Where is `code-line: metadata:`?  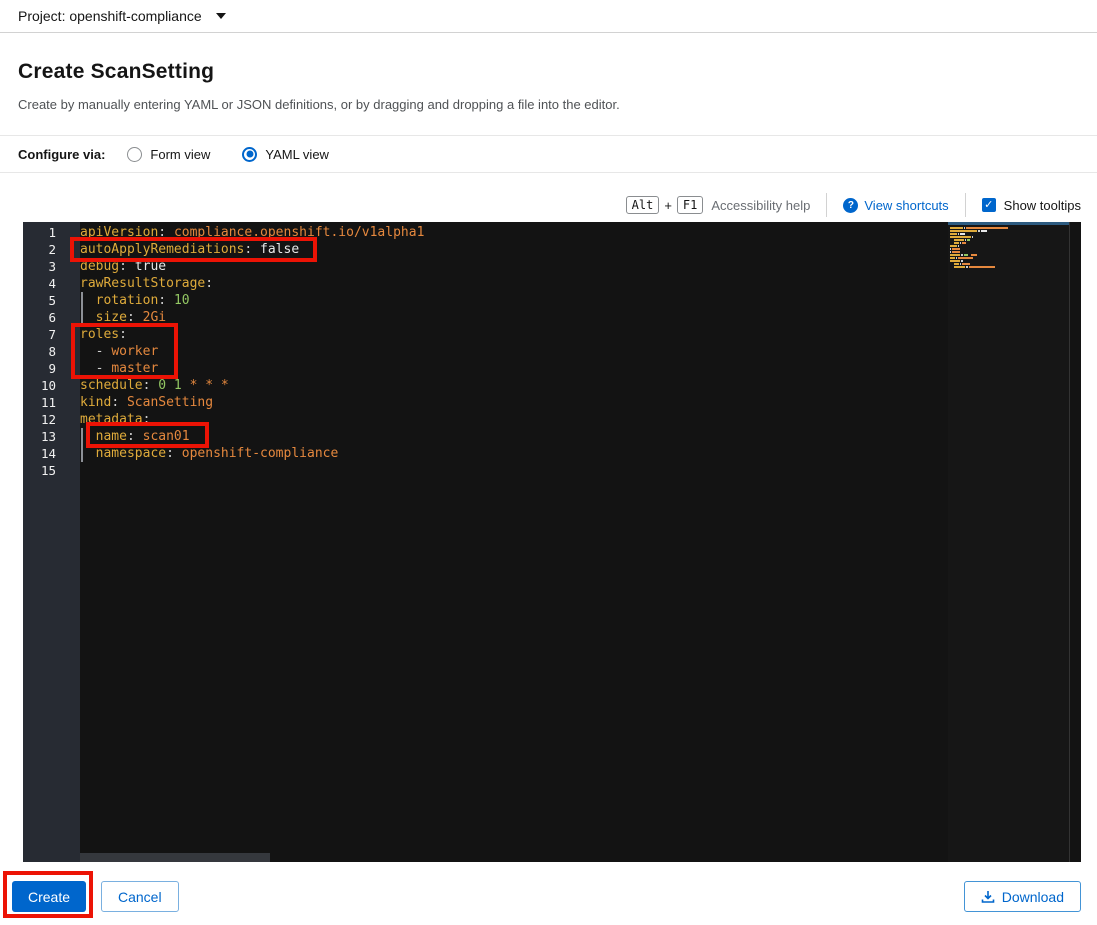 code-line: metadata: is located at coordinates (514, 419).